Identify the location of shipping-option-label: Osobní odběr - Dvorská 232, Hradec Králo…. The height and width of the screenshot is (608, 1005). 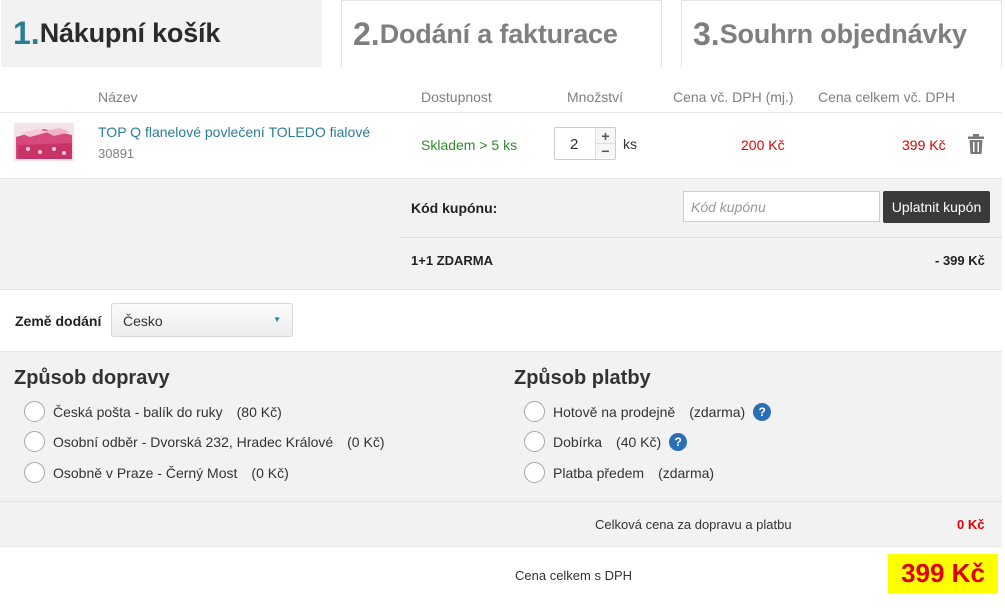
(193, 441).